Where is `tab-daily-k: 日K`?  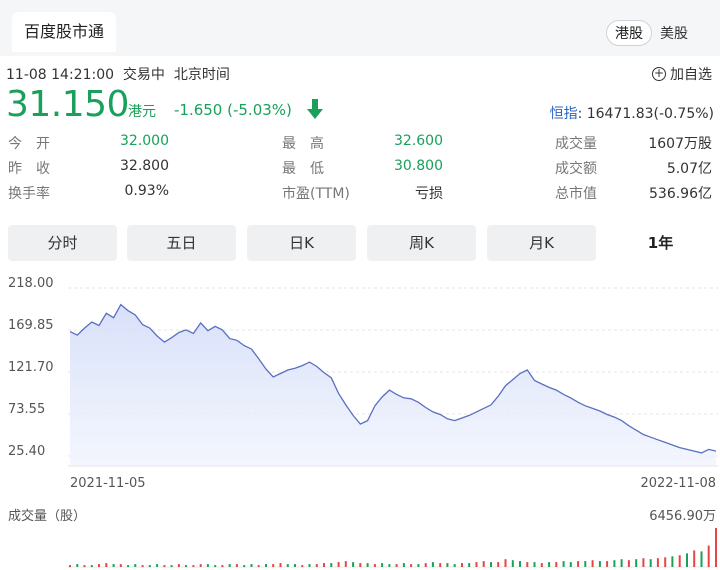 tab-daily-k: 日K is located at coordinates (301, 243).